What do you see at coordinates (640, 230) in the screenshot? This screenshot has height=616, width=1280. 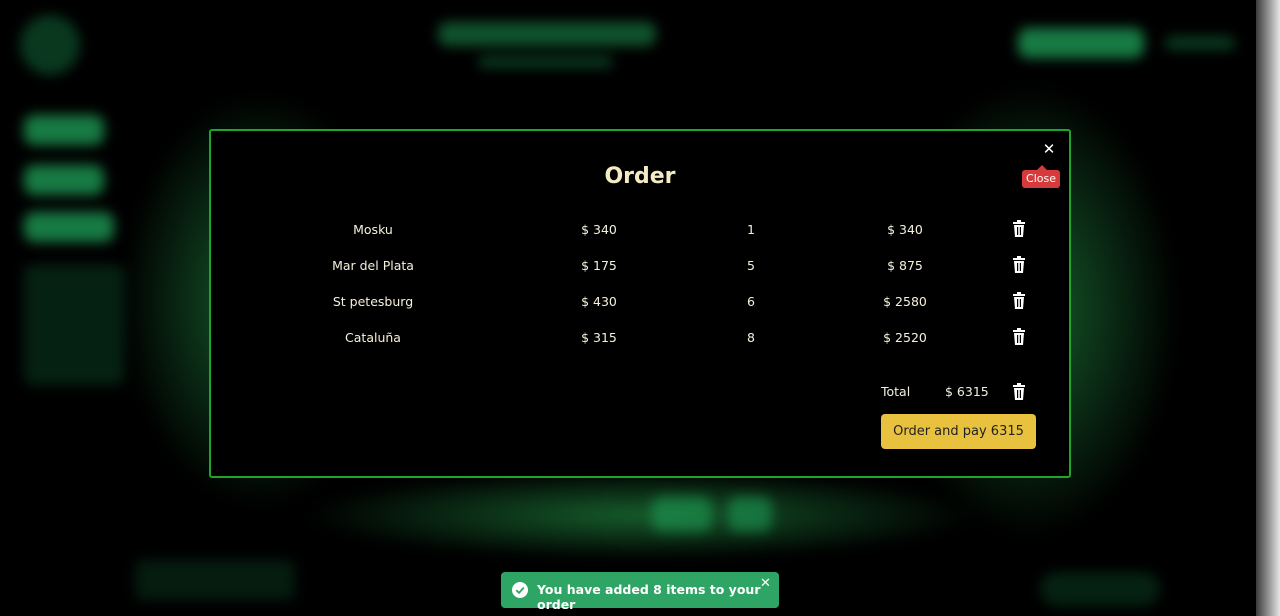 I see `order-row: Mosku $ 340 1 $ 340` at bounding box center [640, 230].